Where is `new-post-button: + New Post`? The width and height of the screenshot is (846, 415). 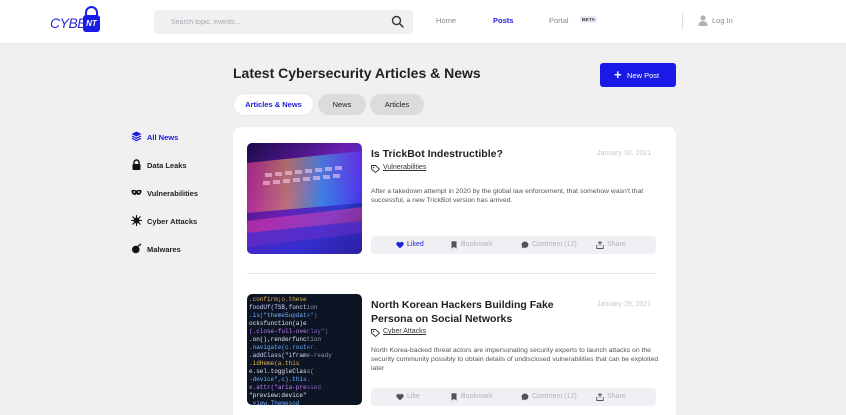
new-post-button: + New Post is located at coordinates (638, 75).